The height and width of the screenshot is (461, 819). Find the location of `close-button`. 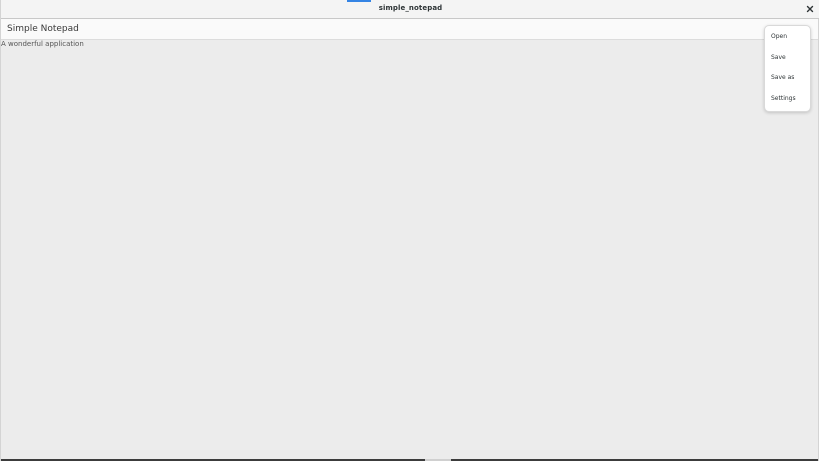

close-button is located at coordinates (810, 9).